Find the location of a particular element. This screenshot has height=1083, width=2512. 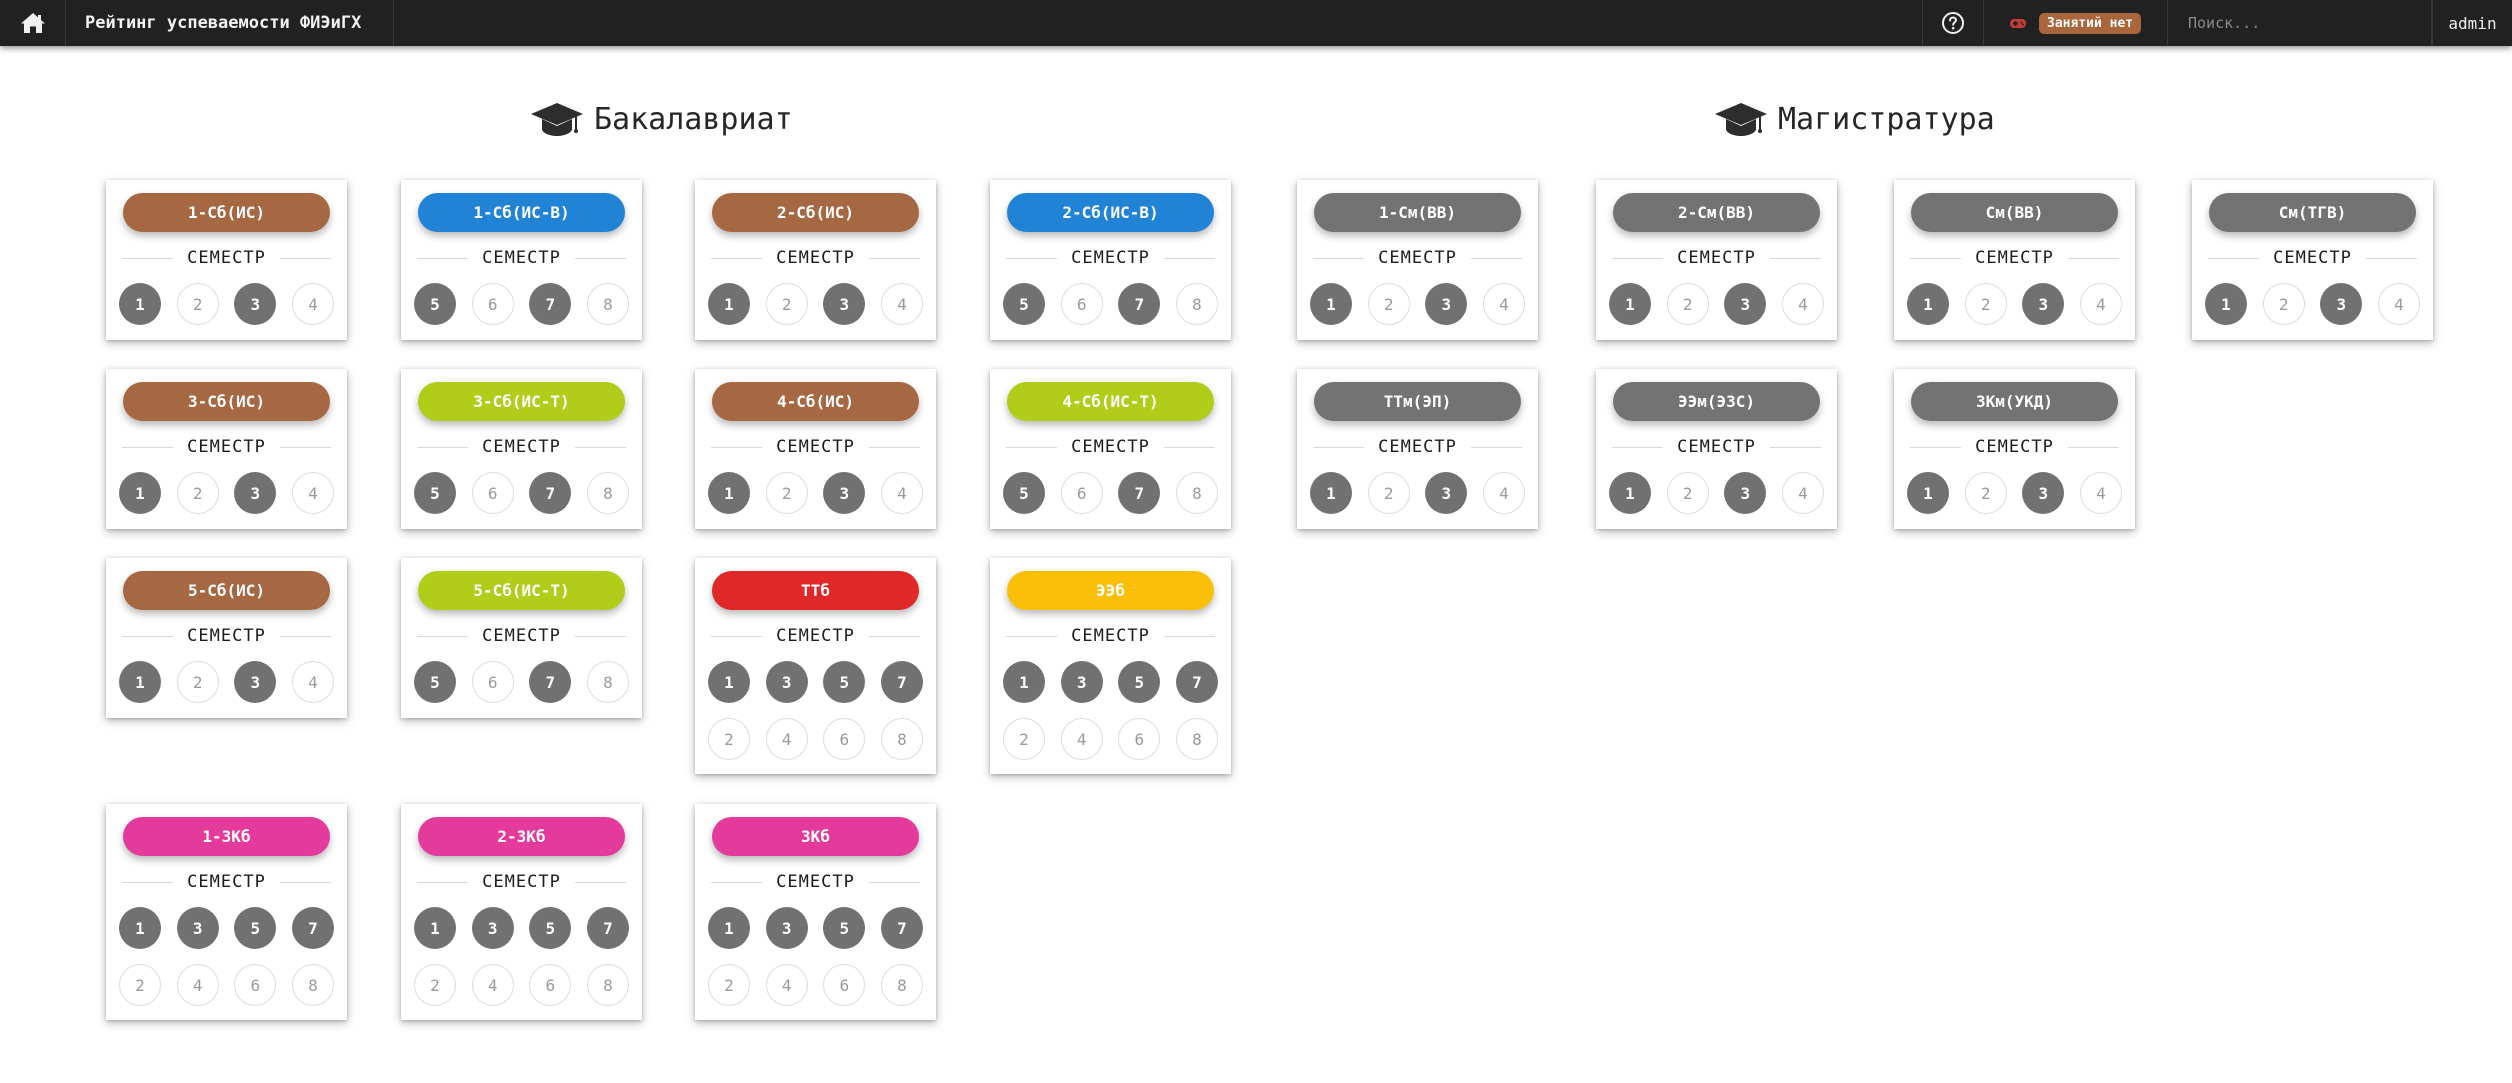

group-name-button: ЭЭм(ЭЗС) is located at coordinates (1716, 401).